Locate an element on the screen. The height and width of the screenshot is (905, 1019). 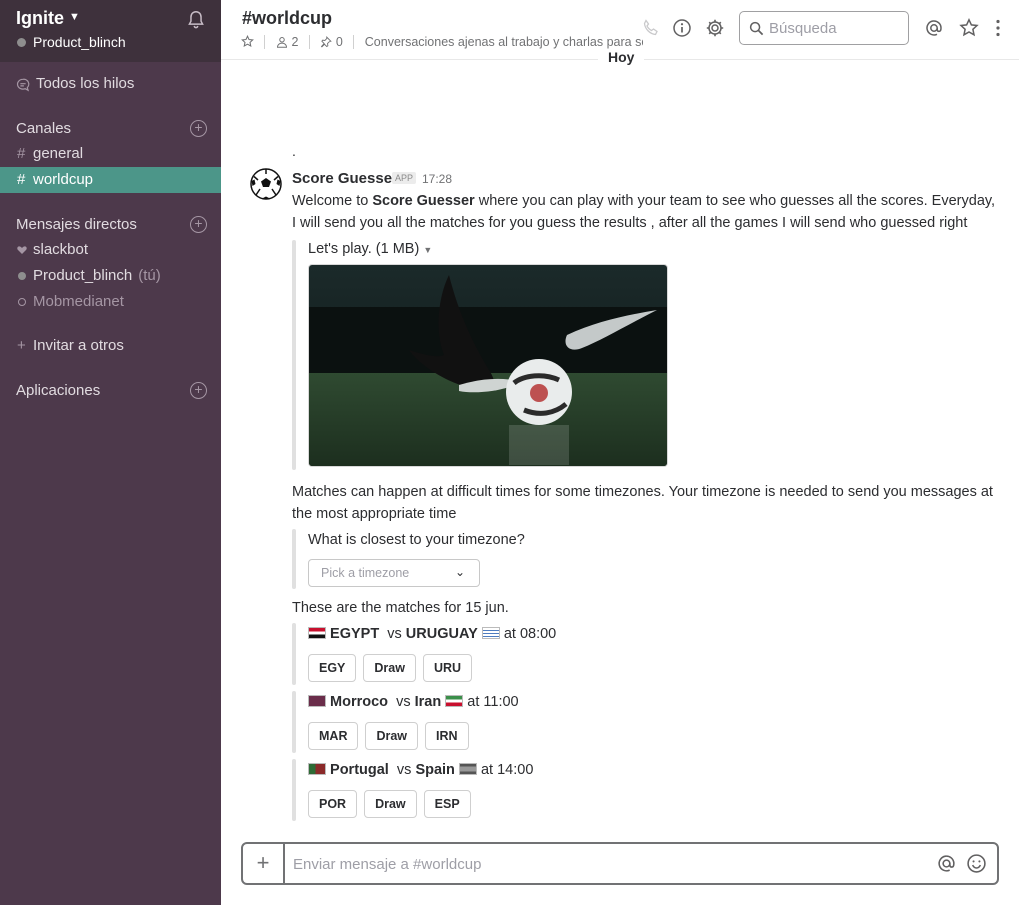
uru-vote-button: URU is located at coordinates (447, 668).